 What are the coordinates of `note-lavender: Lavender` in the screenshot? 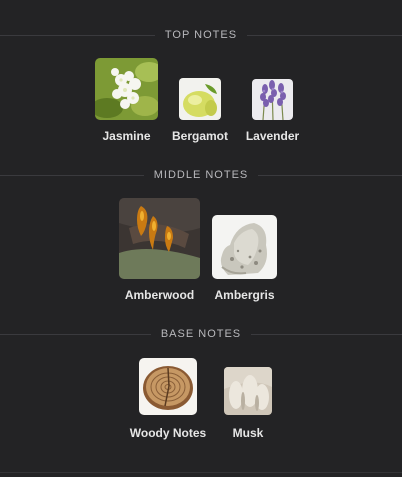 It's located at (272, 111).